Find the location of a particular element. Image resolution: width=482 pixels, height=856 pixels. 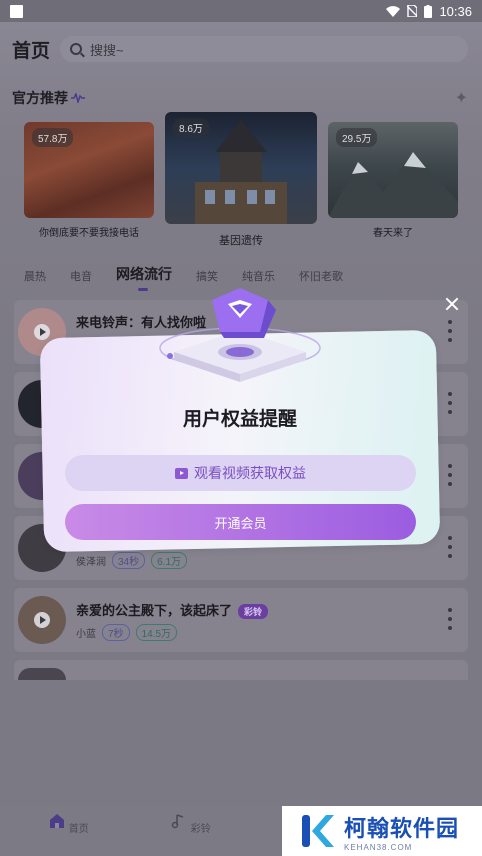

play-icon is located at coordinates (42, 620).